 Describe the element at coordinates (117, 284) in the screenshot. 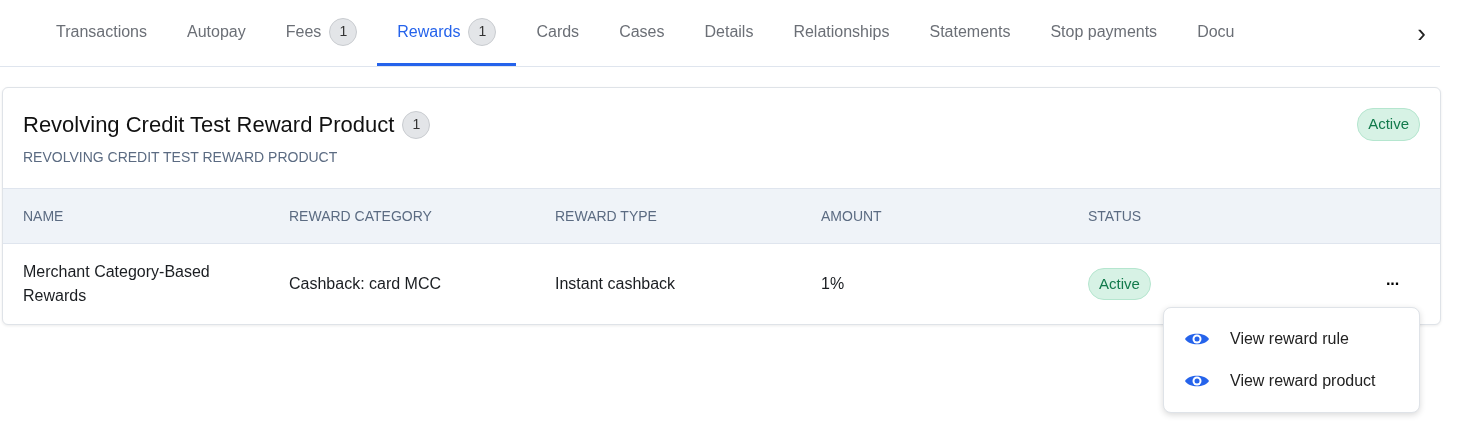

I see `table-cell-text: Merchant Category-Based Rewards` at that location.